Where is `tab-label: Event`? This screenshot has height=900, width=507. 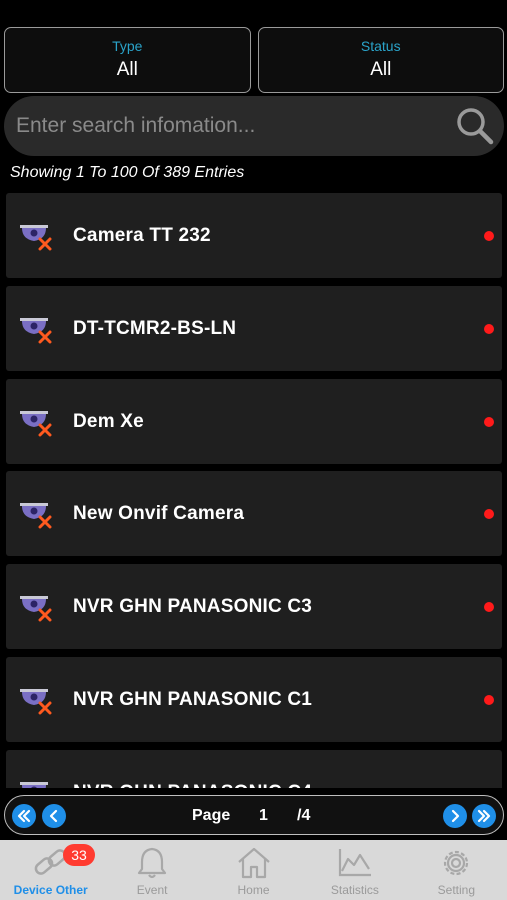 tab-label: Event is located at coordinates (152, 890).